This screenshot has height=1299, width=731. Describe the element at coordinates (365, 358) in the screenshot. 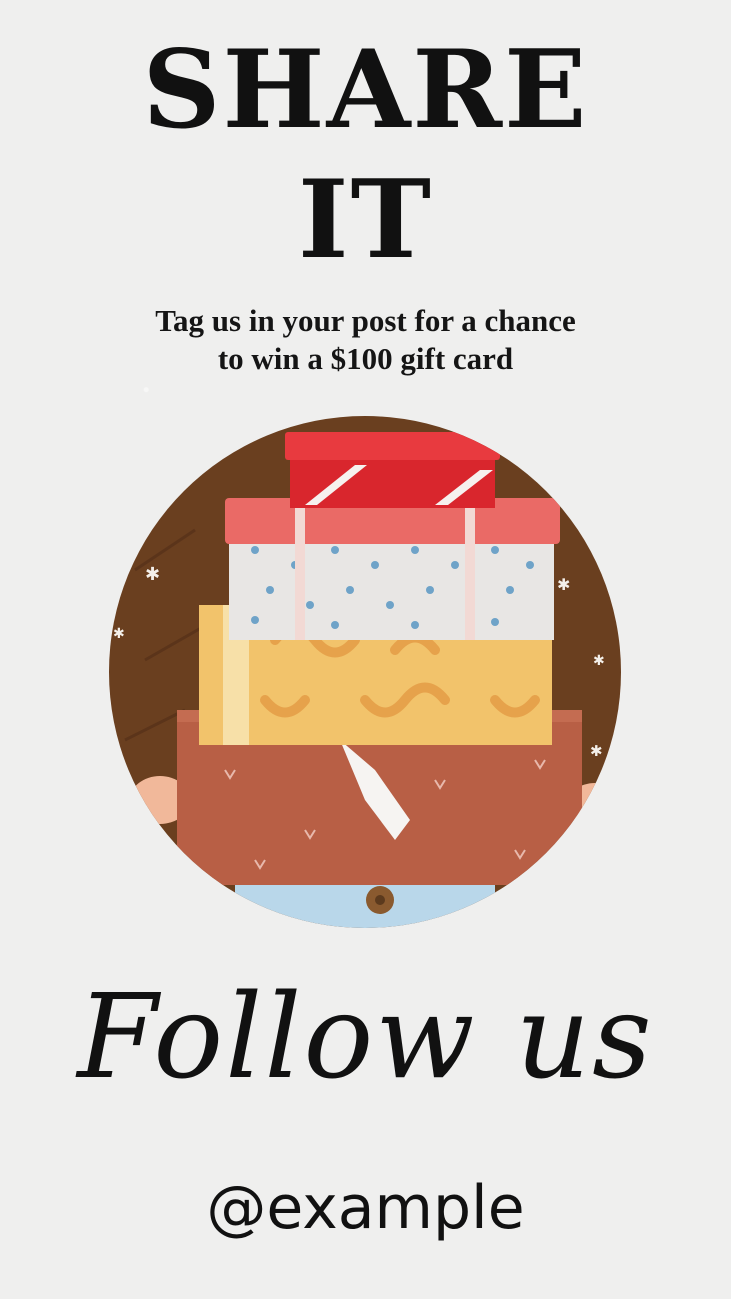

I see `subtitle-line-2: to win a $100 gift card` at that location.